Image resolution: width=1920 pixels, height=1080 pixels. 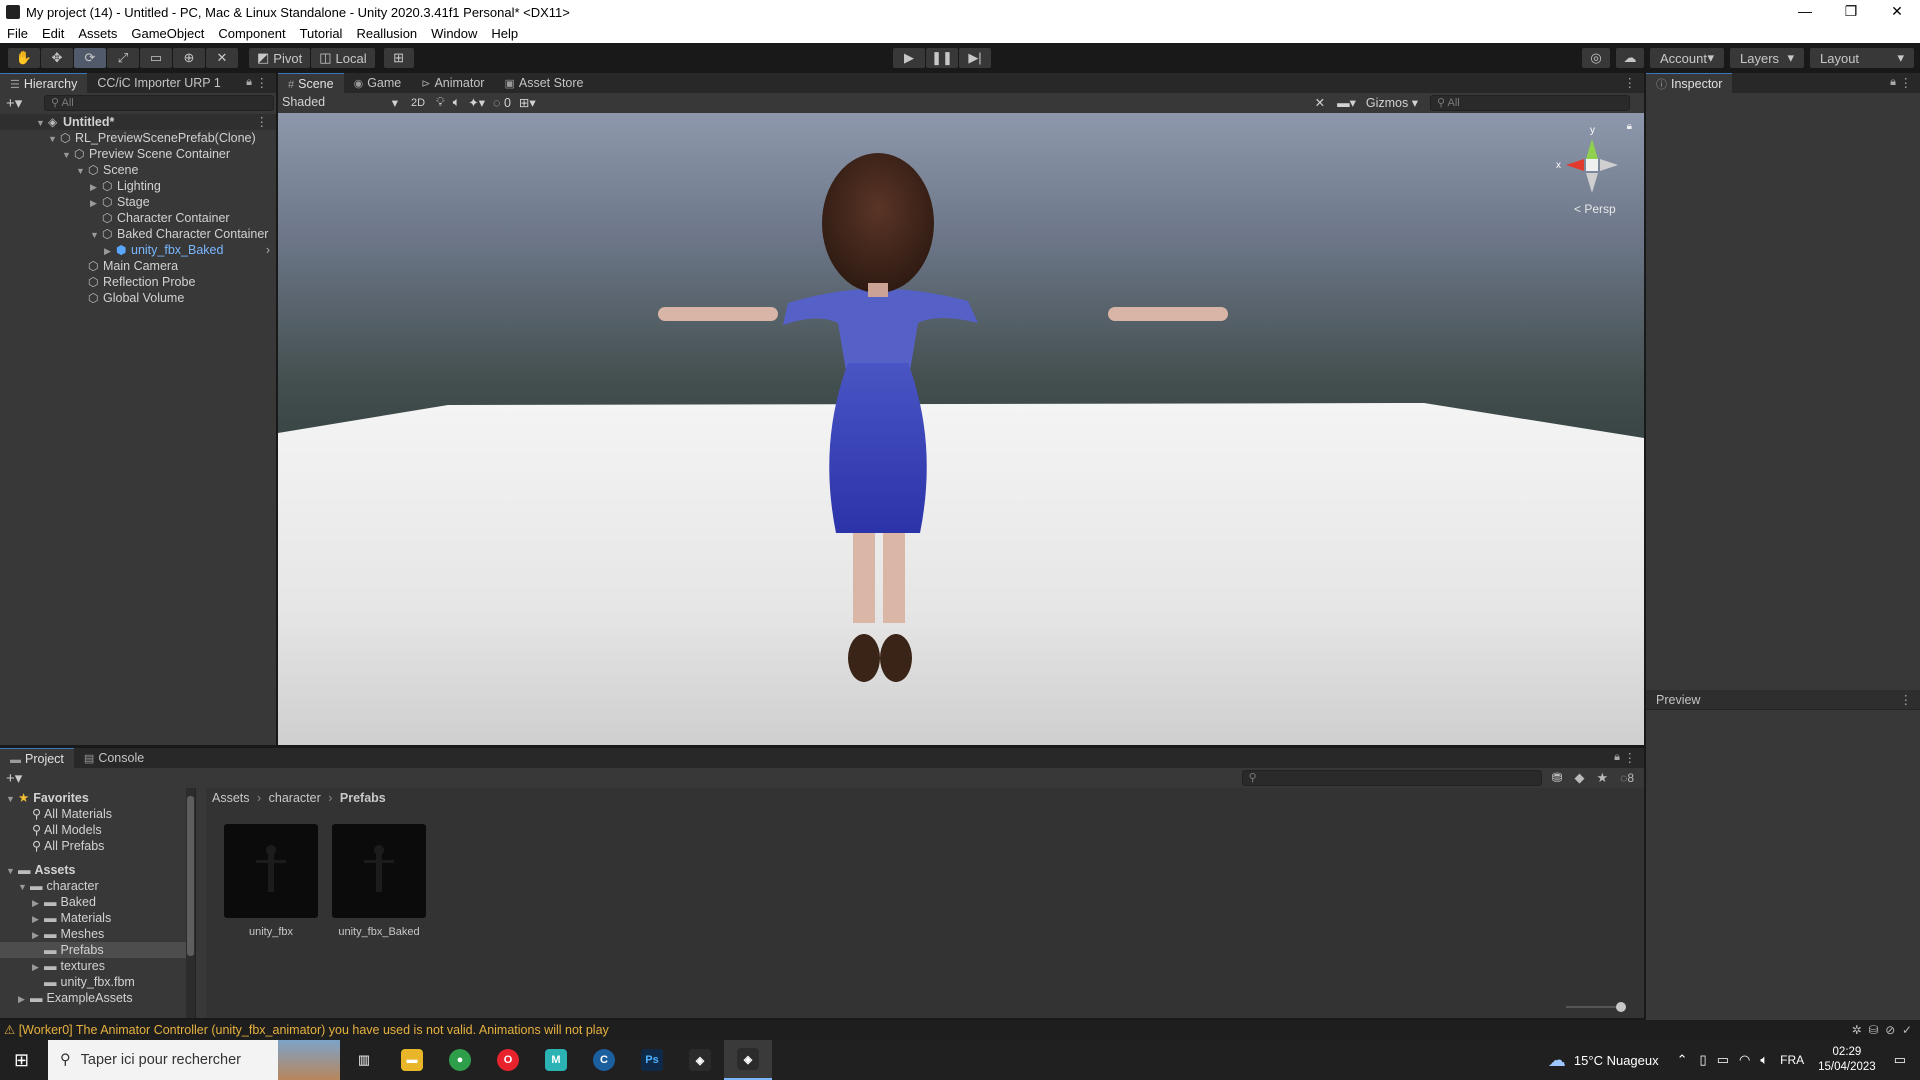 I want to click on breadcrumb-prefabs: Prefabs, so click(x=363, y=798).